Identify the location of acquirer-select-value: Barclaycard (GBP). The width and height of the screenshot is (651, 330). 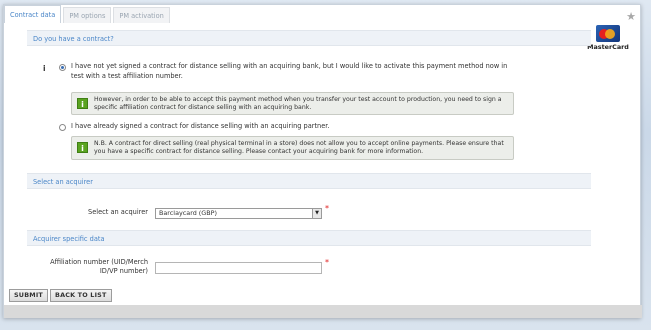
(188, 213).